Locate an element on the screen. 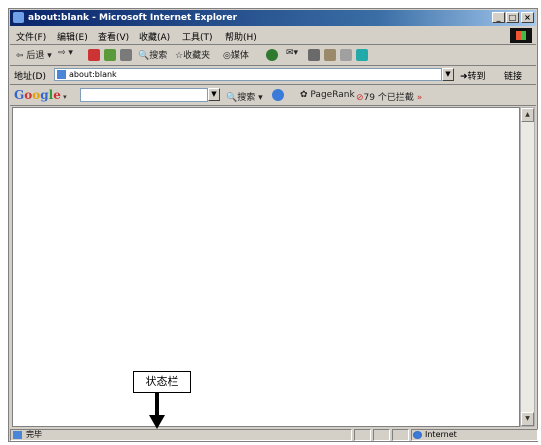 This screenshot has height=445, width=541. go-button: ➜转到 is located at coordinates (473, 75).